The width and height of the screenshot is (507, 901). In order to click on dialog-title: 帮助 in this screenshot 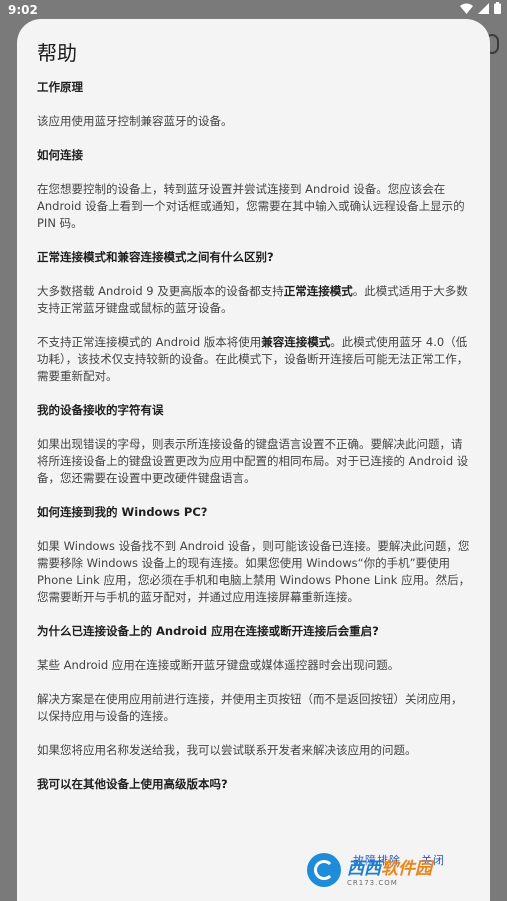, I will do `click(57, 53)`.